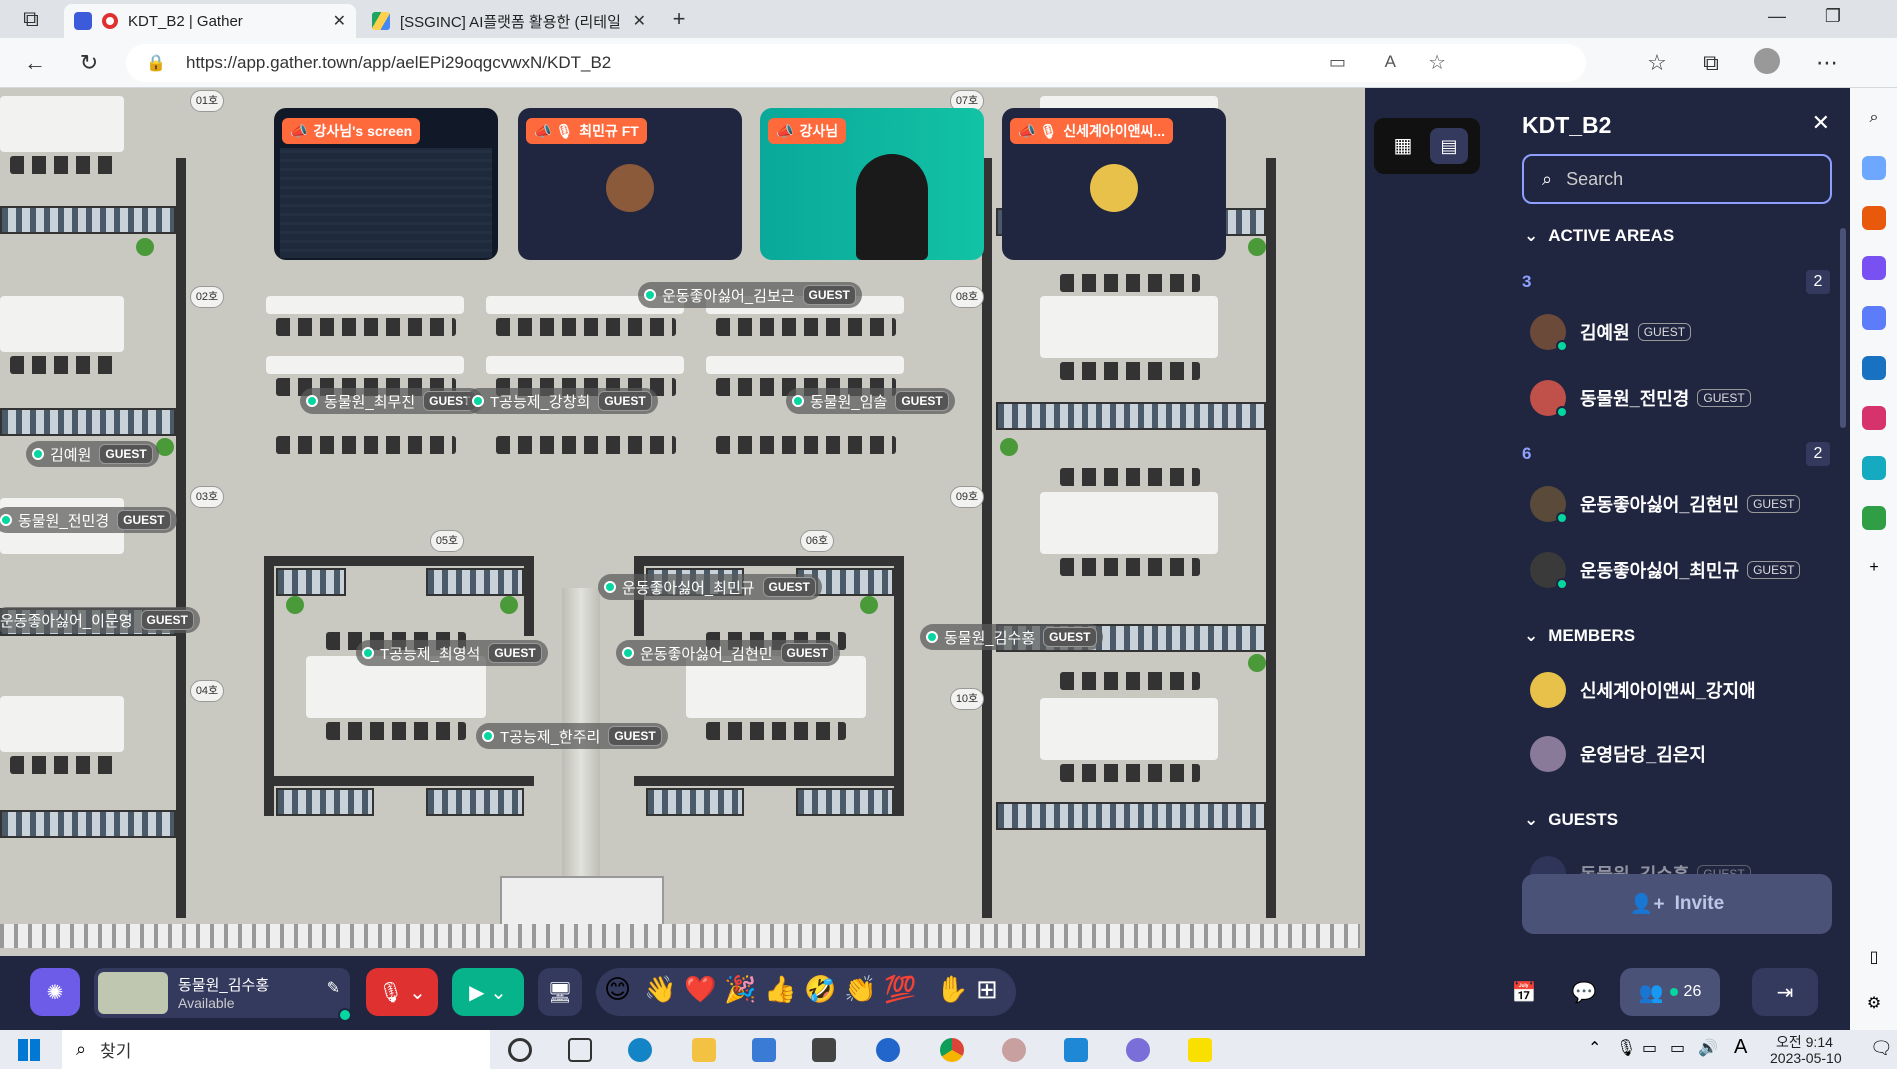 The width and height of the screenshot is (1897, 1069). What do you see at coordinates (952, 1050) in the screenshot?
I see `chrome-icon` at bounding box center [952, 1050].